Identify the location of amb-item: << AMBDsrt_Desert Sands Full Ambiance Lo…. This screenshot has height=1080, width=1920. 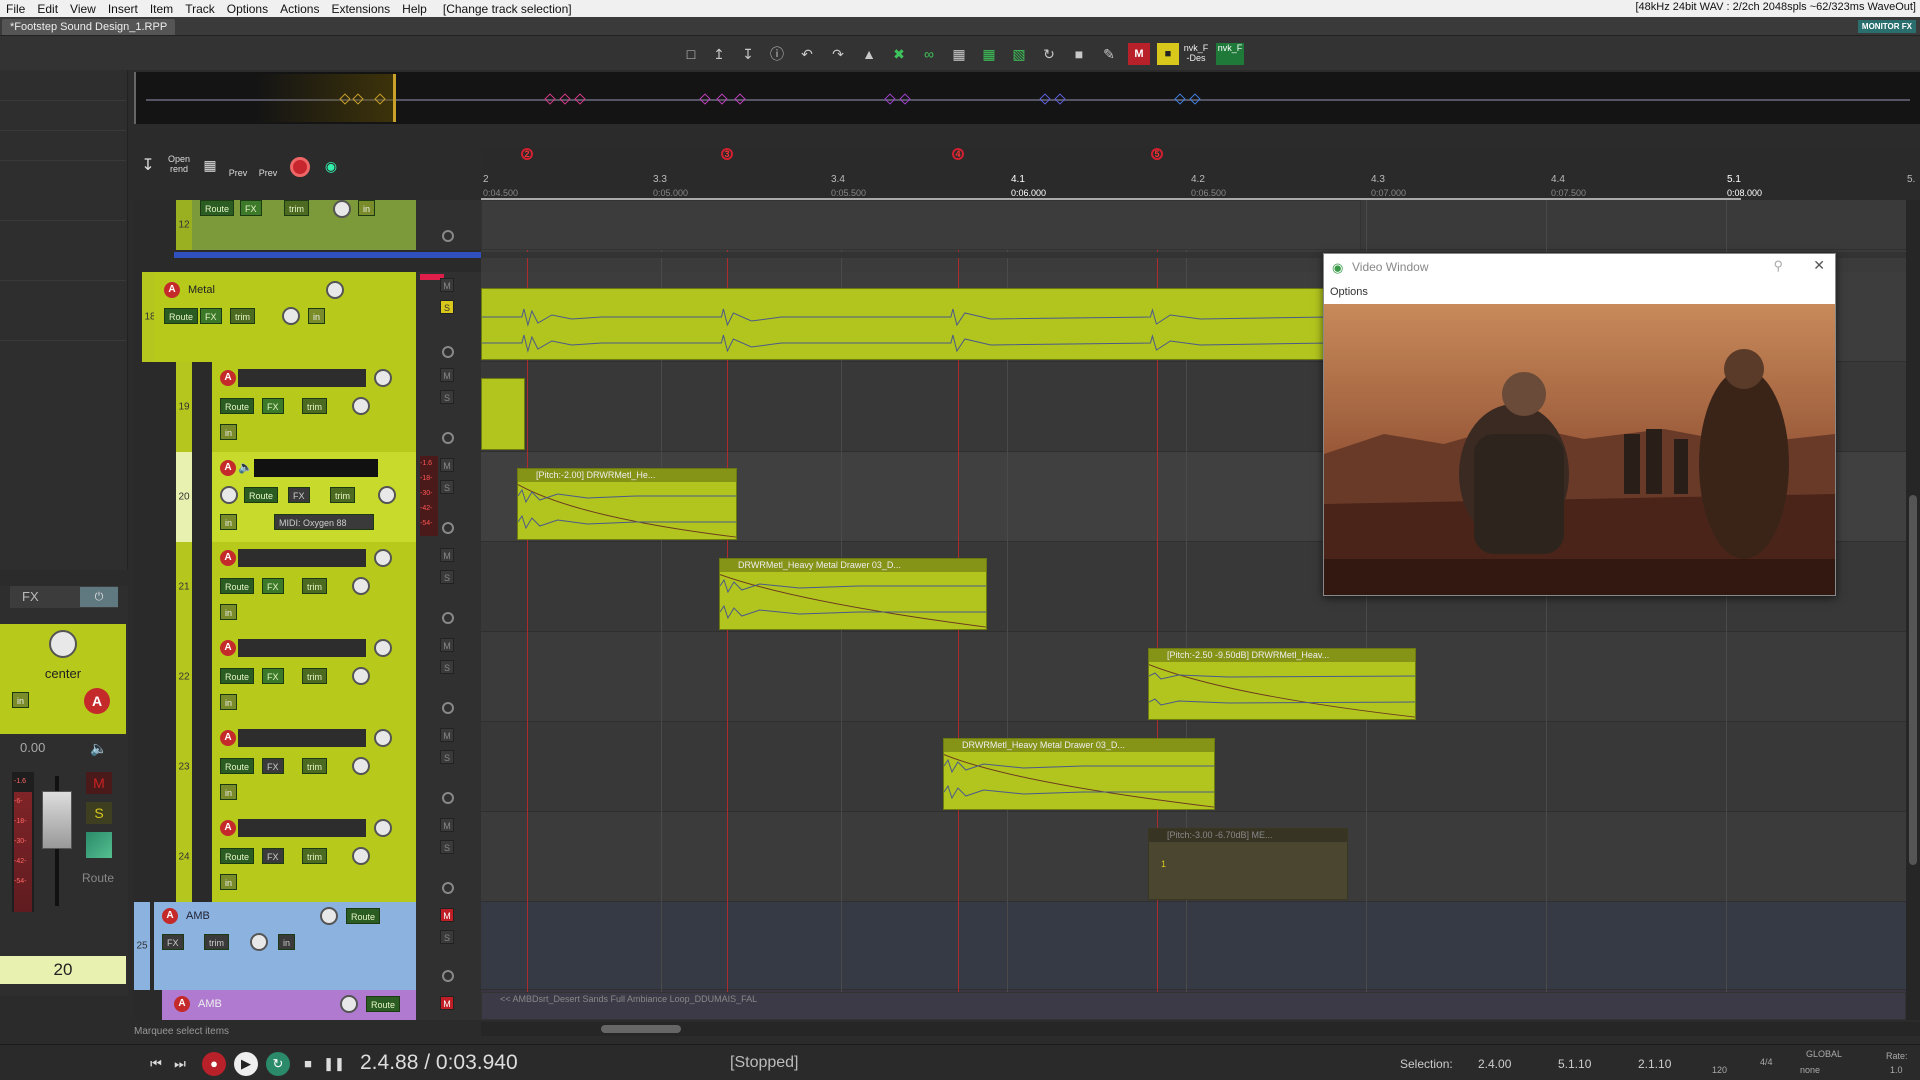
(1193, 1006).